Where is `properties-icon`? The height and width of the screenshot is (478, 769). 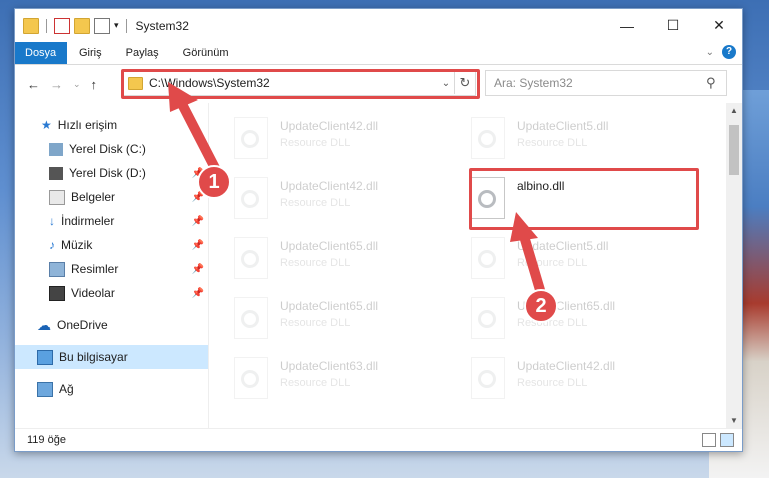 properties-icon is located at coordinates (62, 25).